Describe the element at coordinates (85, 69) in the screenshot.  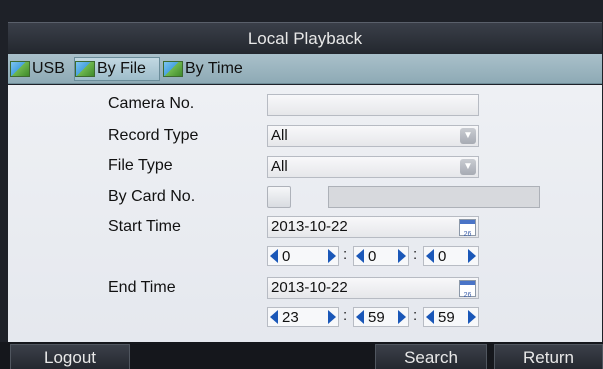
I see `file-icon` at that location.